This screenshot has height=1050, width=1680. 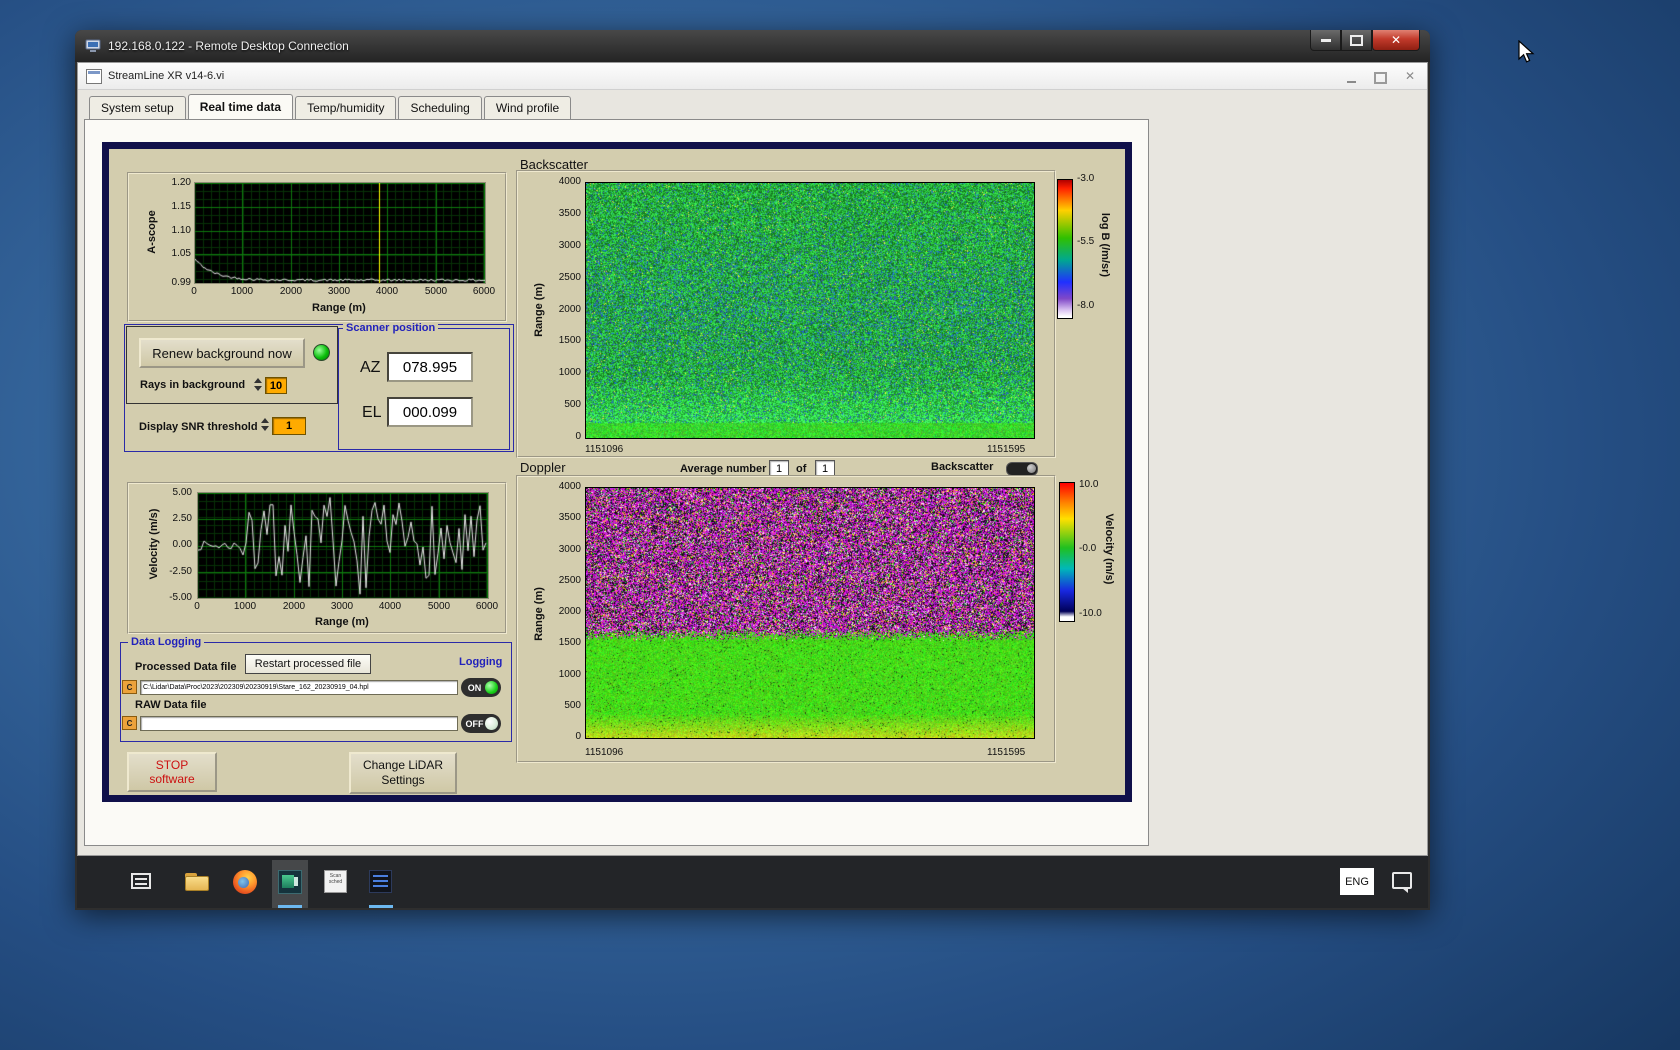 What do you see at coordinates (94, 76) in the screenshot?
I see `app-icon` at bounding box center [94, 76].